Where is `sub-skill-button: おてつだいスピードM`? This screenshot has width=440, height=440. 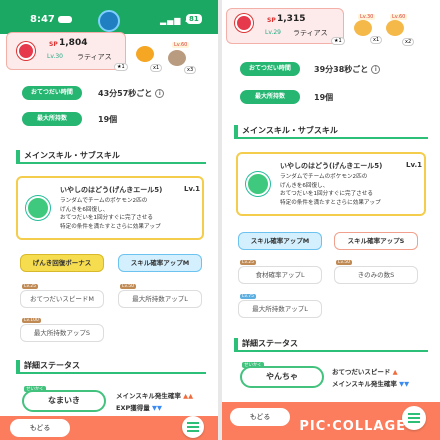 sub-skill-button: おてつだいスピードM is located at coordinates (62, 299).